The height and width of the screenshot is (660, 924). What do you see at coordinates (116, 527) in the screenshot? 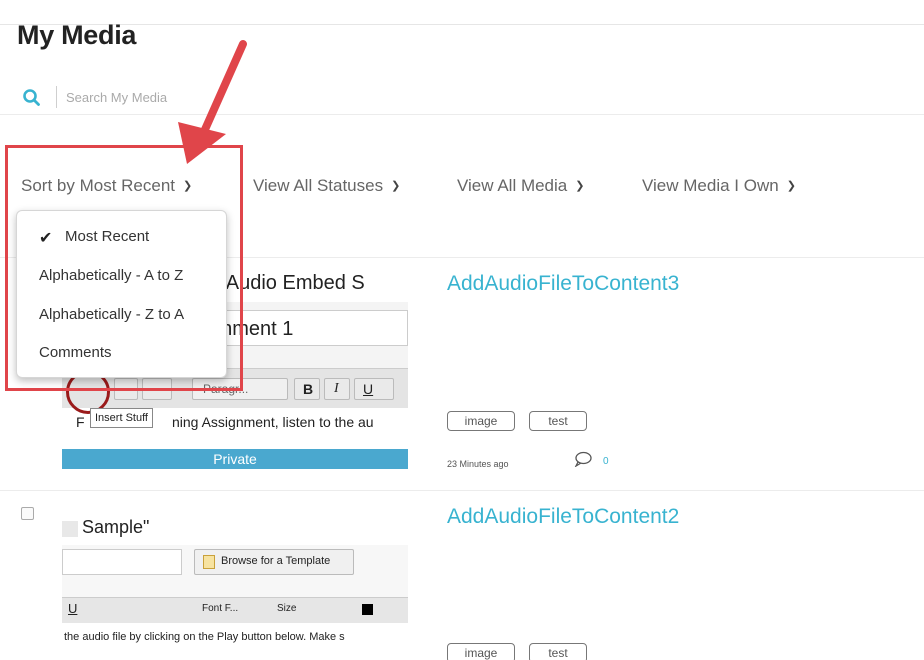
I see `thumbnail-text: Sample"` at bounding box center [116, 527].